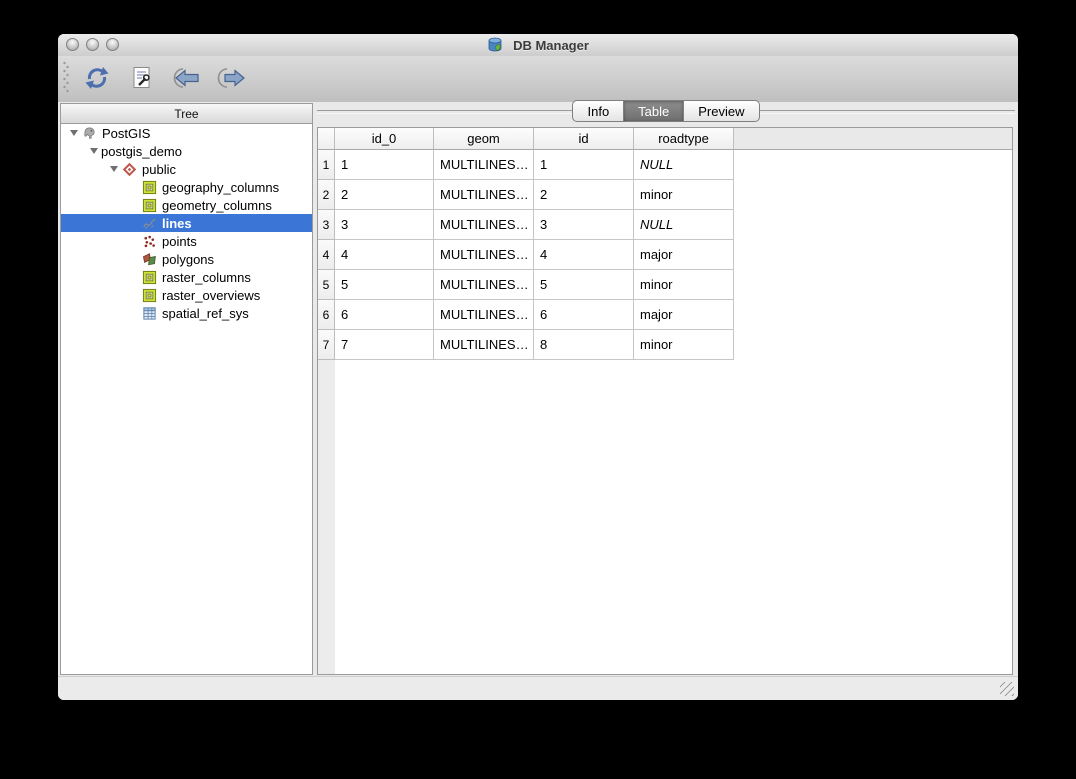  What do you see at coordinates (384, 225) in the screenshot?
I see `cell-id_0: 3` at bounding box center [384, 225].